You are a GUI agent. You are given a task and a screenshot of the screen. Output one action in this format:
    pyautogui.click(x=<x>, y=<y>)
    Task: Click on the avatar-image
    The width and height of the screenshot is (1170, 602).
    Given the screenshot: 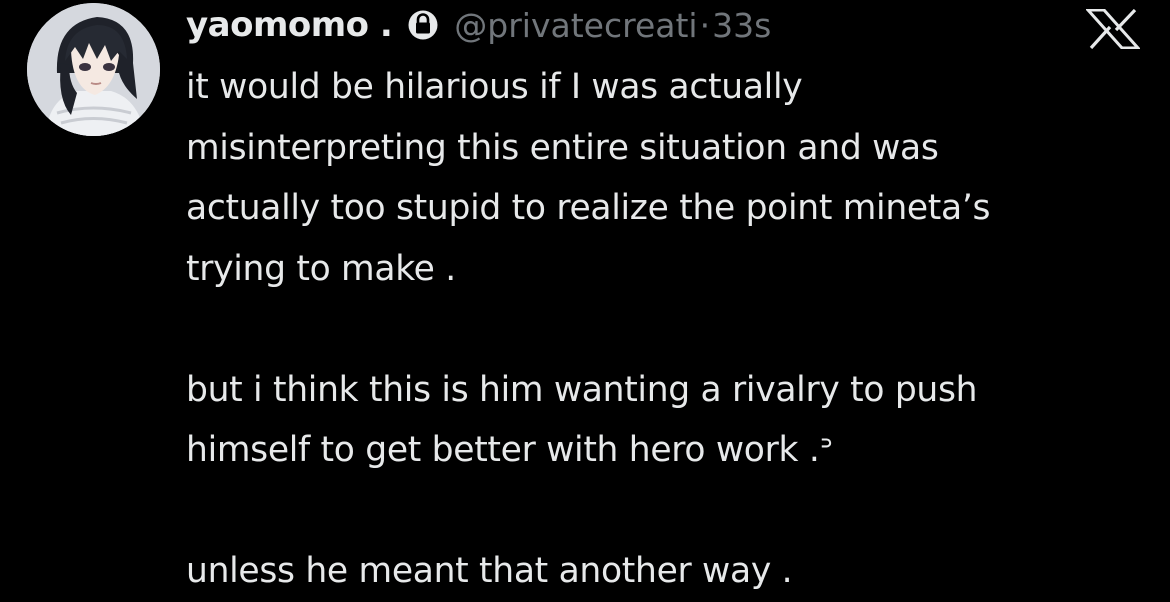 What is the action you would take?
    pyautogui.click(x=93, y=69)
    